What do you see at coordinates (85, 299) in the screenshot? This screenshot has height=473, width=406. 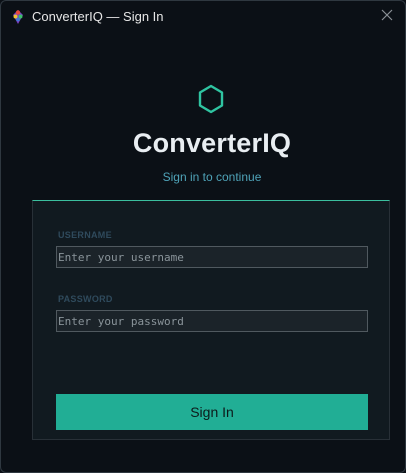 I see `password-label: PASSWORD` at bounding box center [85, 299].